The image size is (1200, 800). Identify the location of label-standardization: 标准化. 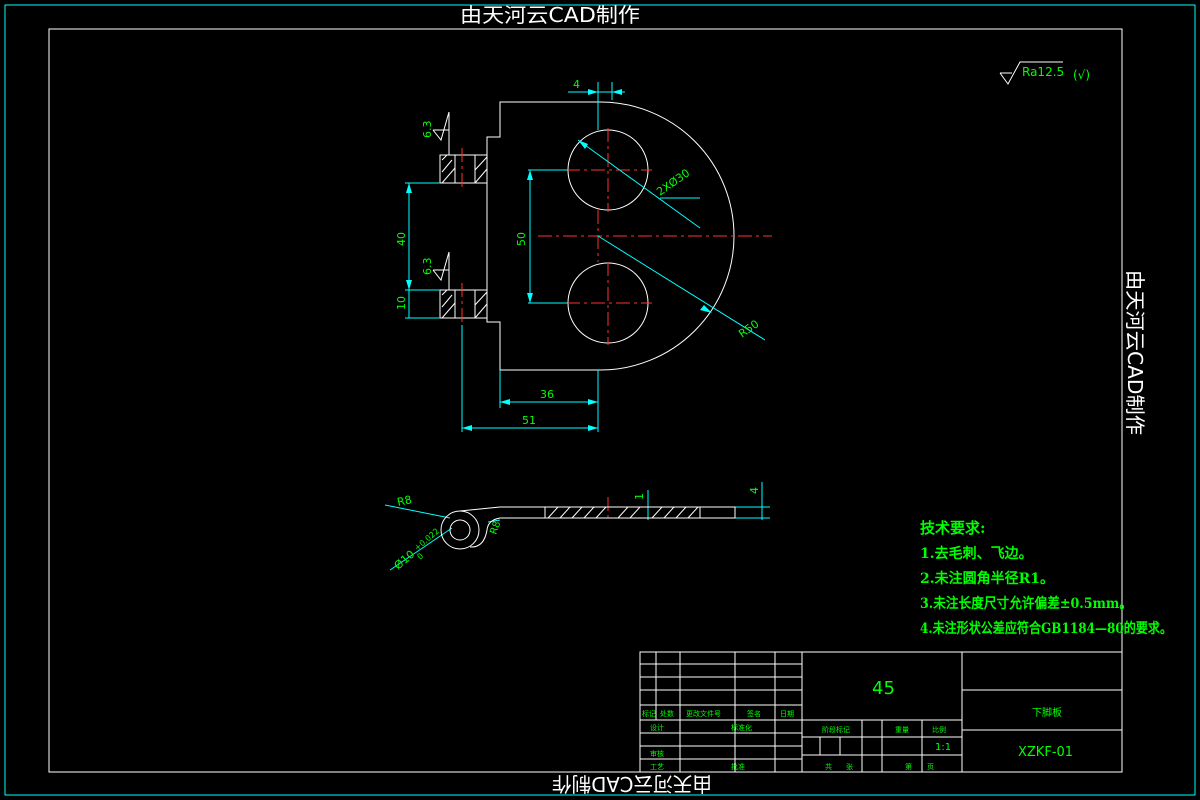
(741, 727).